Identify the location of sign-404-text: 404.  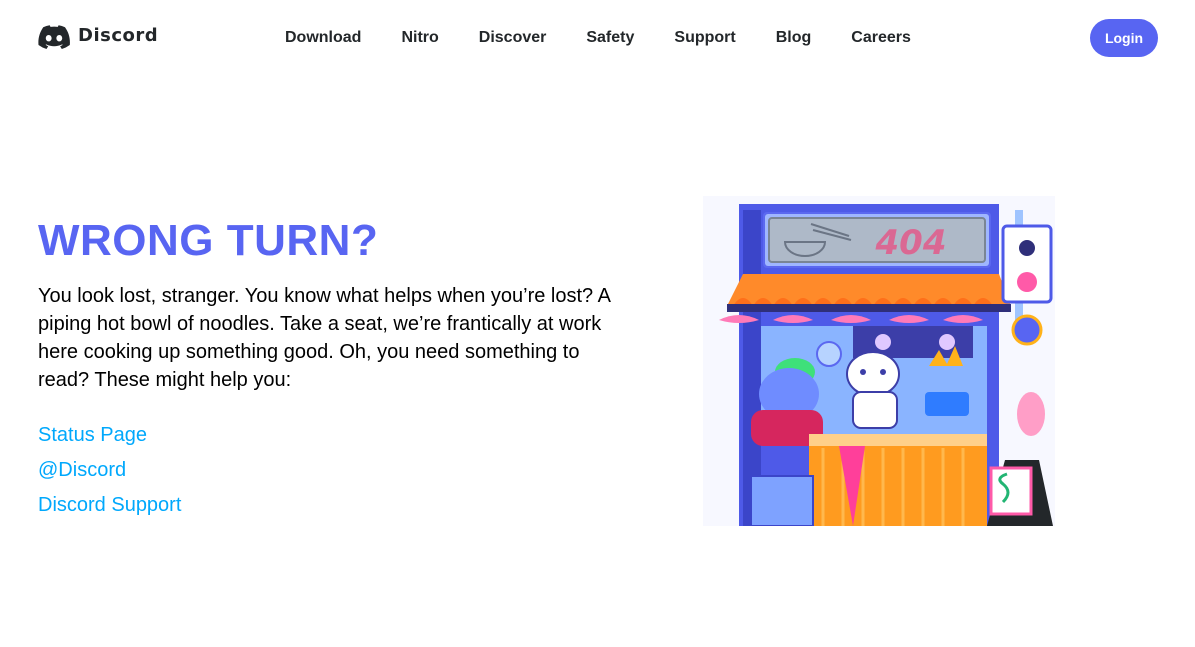
(911, 243).